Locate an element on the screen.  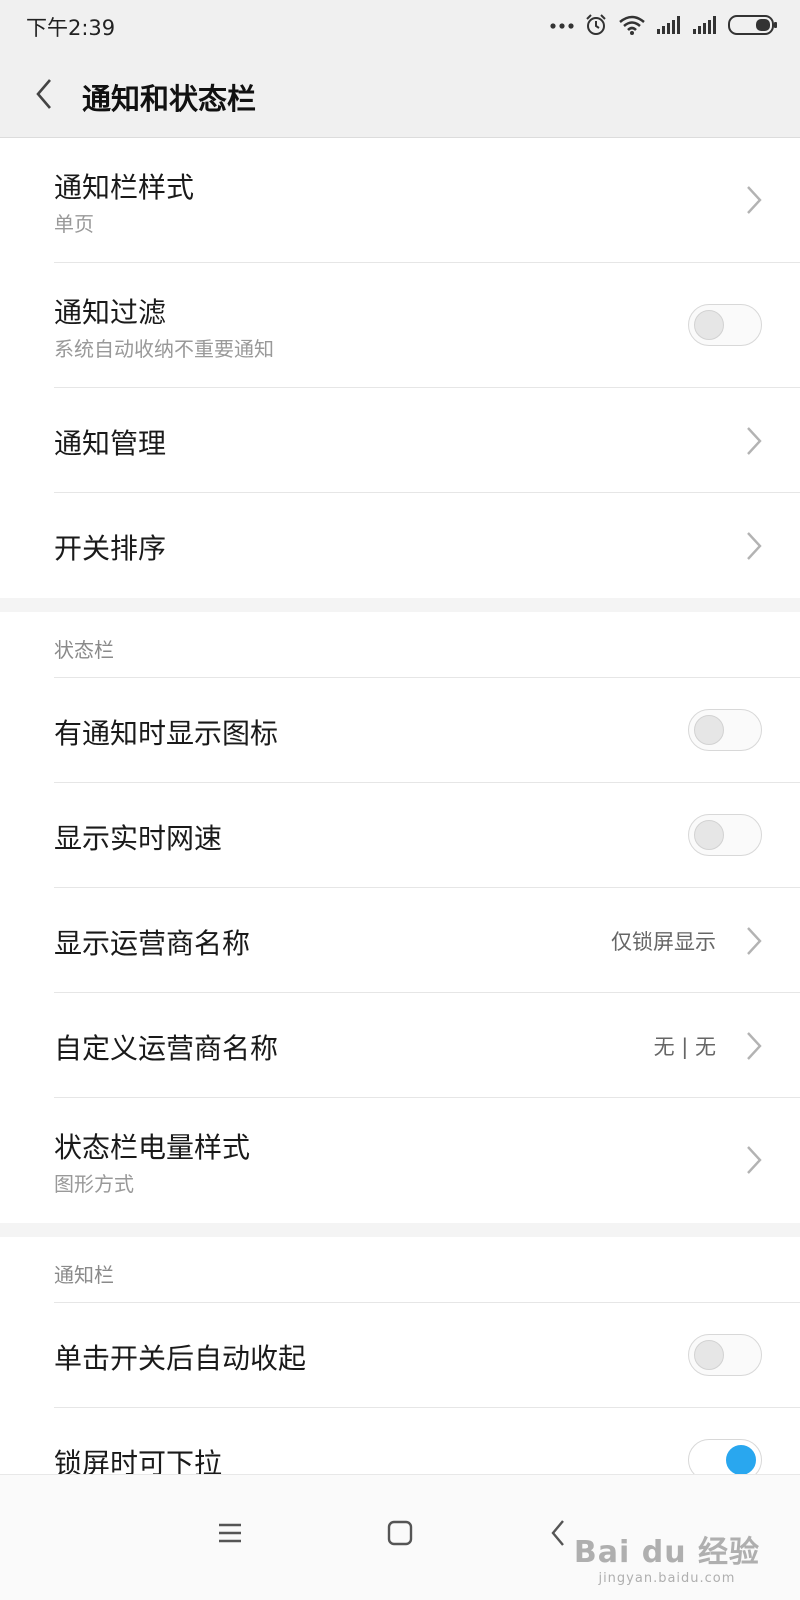
home-icon is located at coordinates (400, 1533).